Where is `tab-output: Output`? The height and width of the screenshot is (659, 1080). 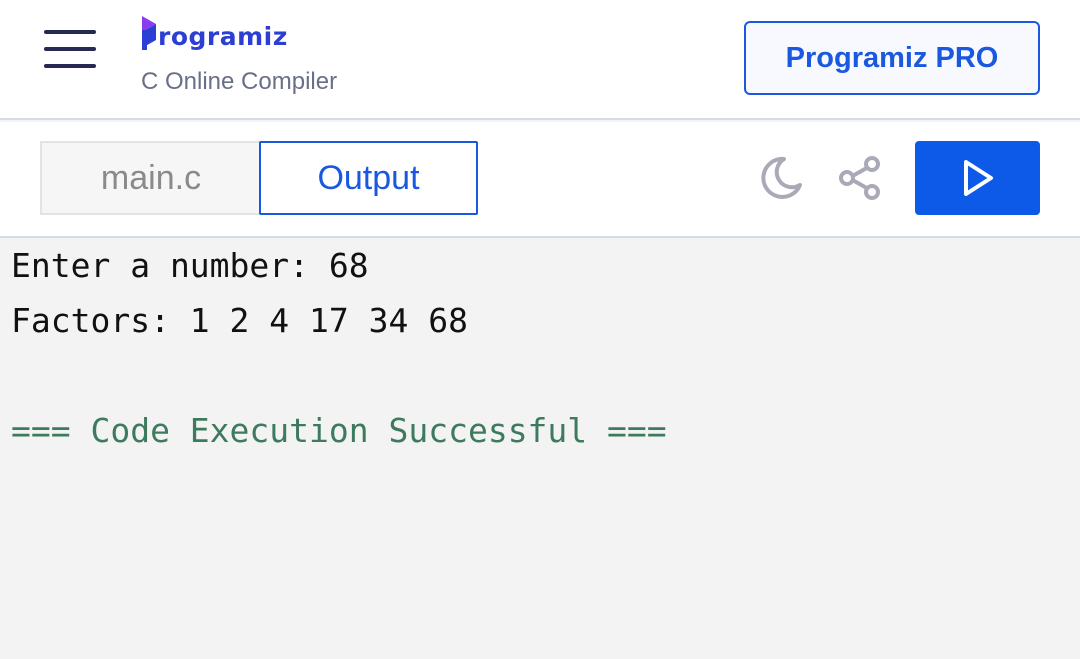
tab-output: Output is located at coordinates (368, 178).